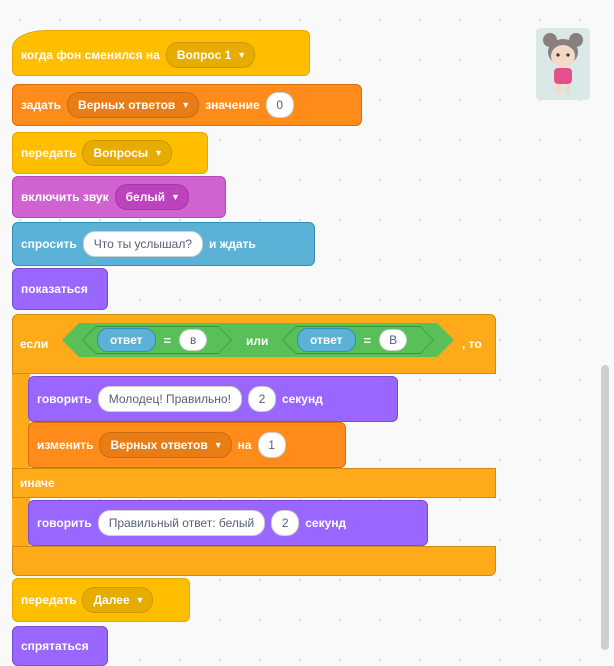  I want to click on hide-label: спрятаться, so click(55, 646).